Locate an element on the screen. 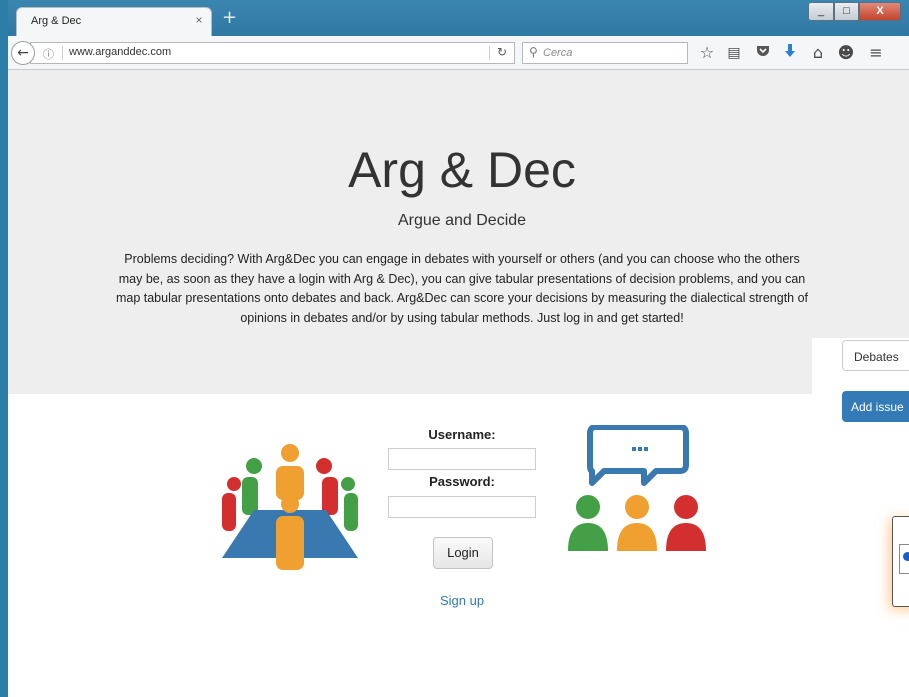 The image size is (909, 697). desktop-background is located at coordinates (4, 348).